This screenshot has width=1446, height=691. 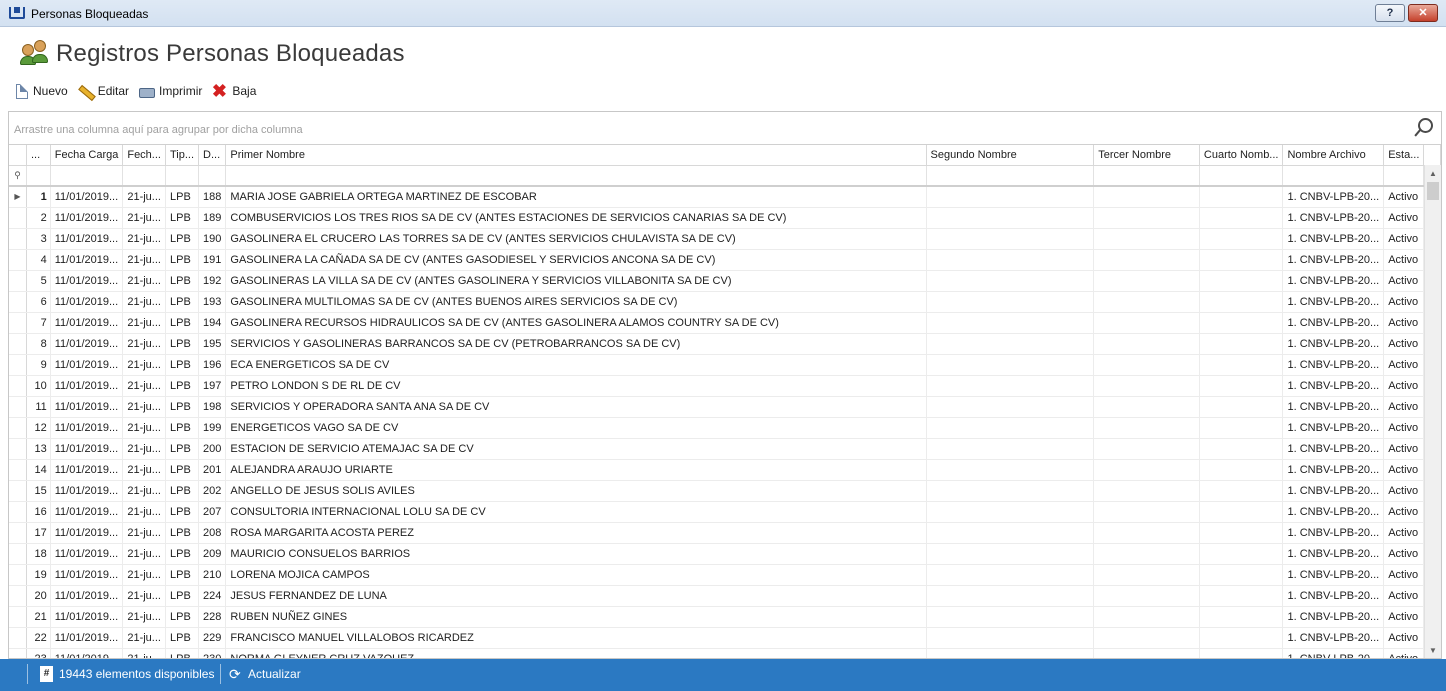 I want to click on table-cell: 210, so click(x=212, y=575).